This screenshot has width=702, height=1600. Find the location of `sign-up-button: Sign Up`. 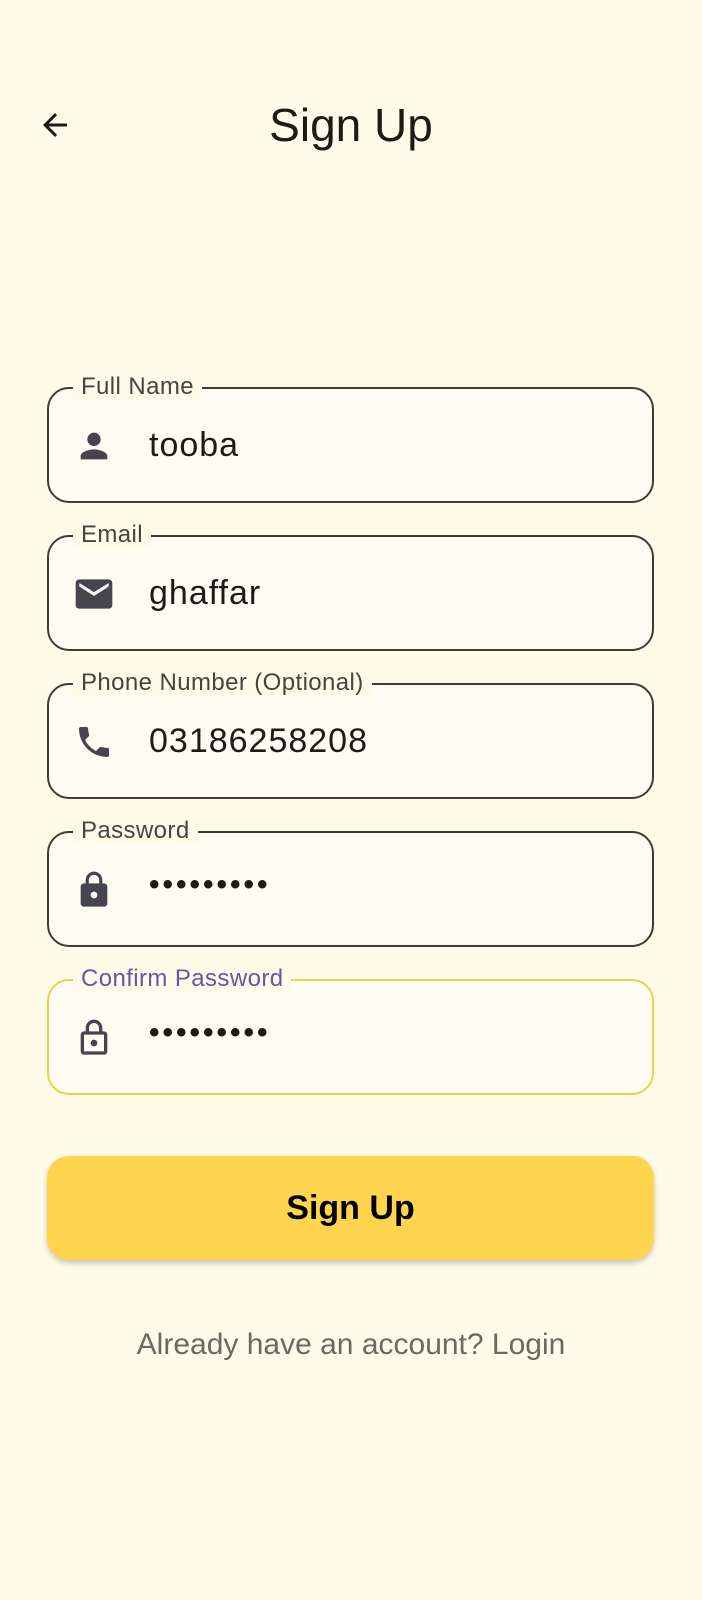

sign-up-button: Sign Up is located at coordinates (350, 1208).